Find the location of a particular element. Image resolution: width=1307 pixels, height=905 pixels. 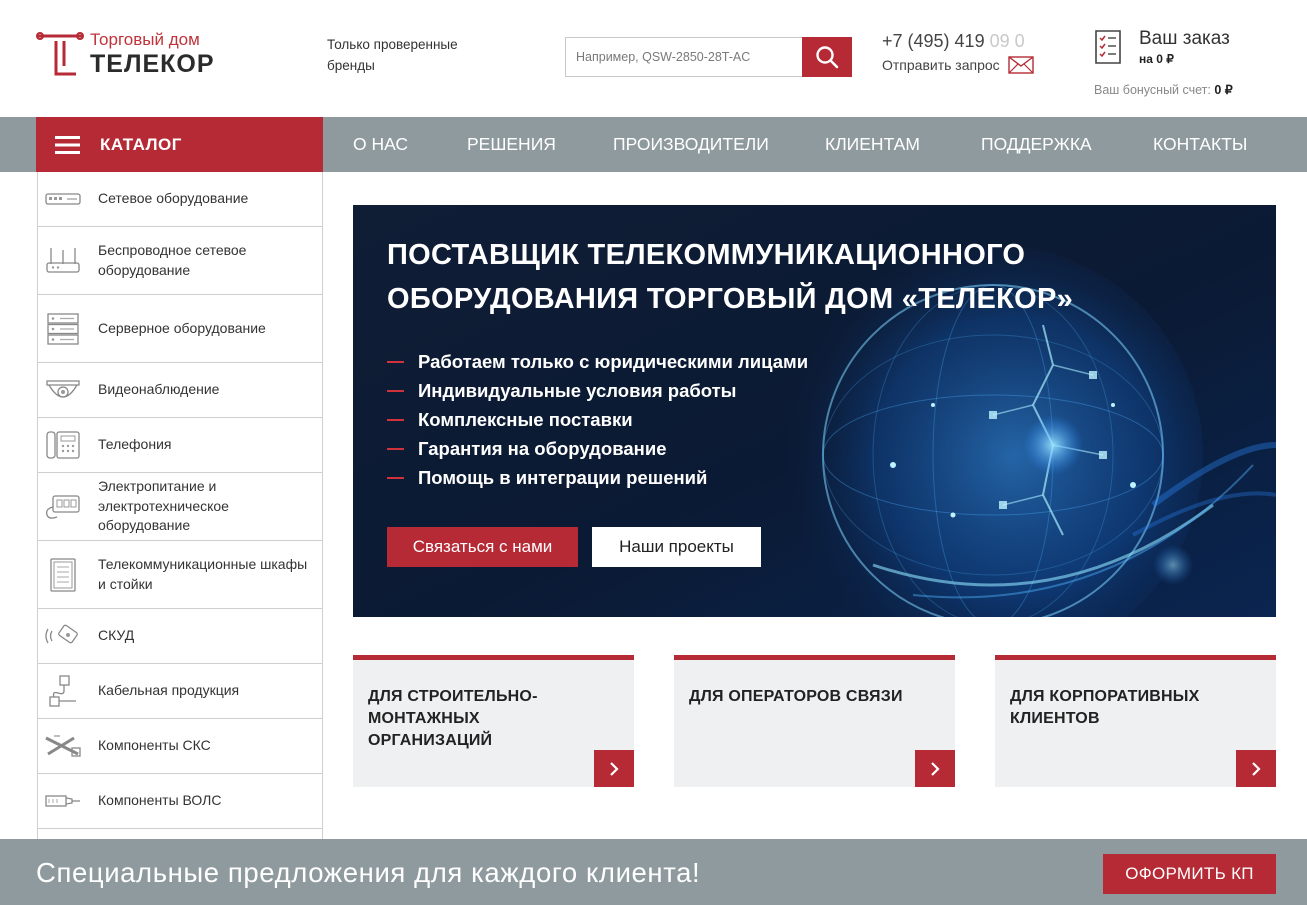

sidebar-item-wireless: Беспроводное сетевое оборудование is located at coordinates (180, 261).